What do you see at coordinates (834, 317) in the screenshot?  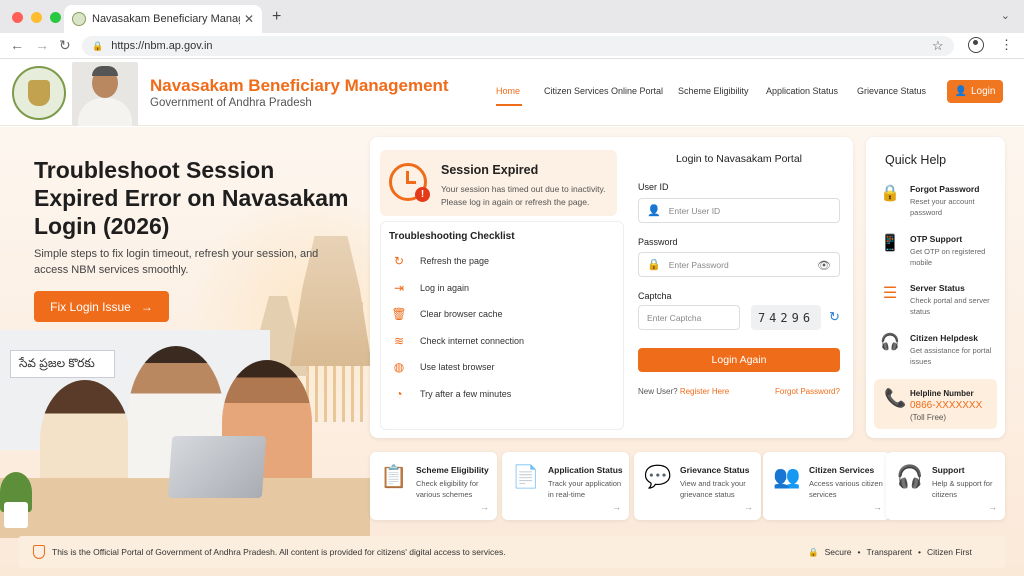 I see `captcha-refresh-icon: ↻` at bounding box center [834, 317].